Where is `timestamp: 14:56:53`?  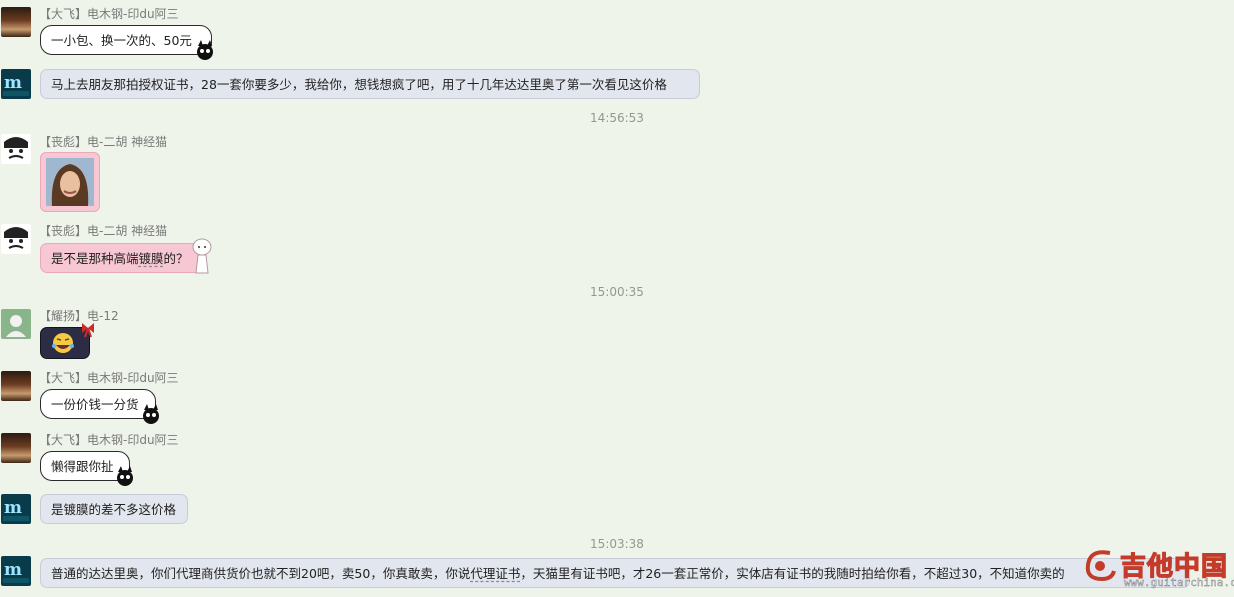 timestamp: 14:56:53 is located at coordinates (617, 118).